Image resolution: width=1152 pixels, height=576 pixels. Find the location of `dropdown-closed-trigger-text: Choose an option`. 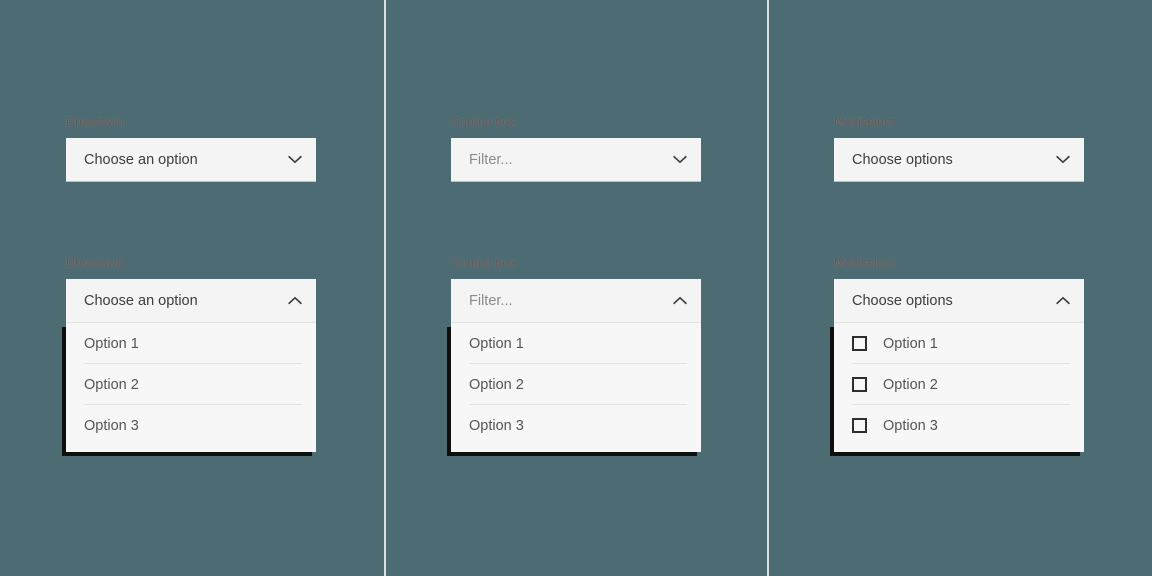

dropdown-closed-trigger-text: Choose an option is located at coordinates (141, 159).